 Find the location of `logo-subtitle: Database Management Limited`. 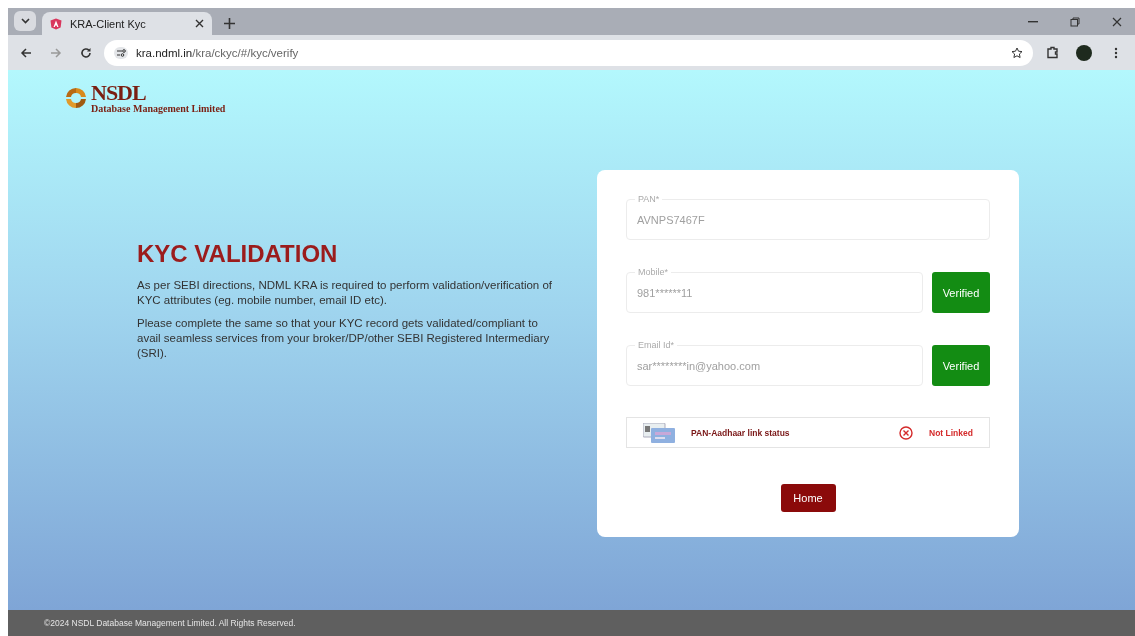

logo-subtitle: Database Management Limited is located at coordinates (158, 109).